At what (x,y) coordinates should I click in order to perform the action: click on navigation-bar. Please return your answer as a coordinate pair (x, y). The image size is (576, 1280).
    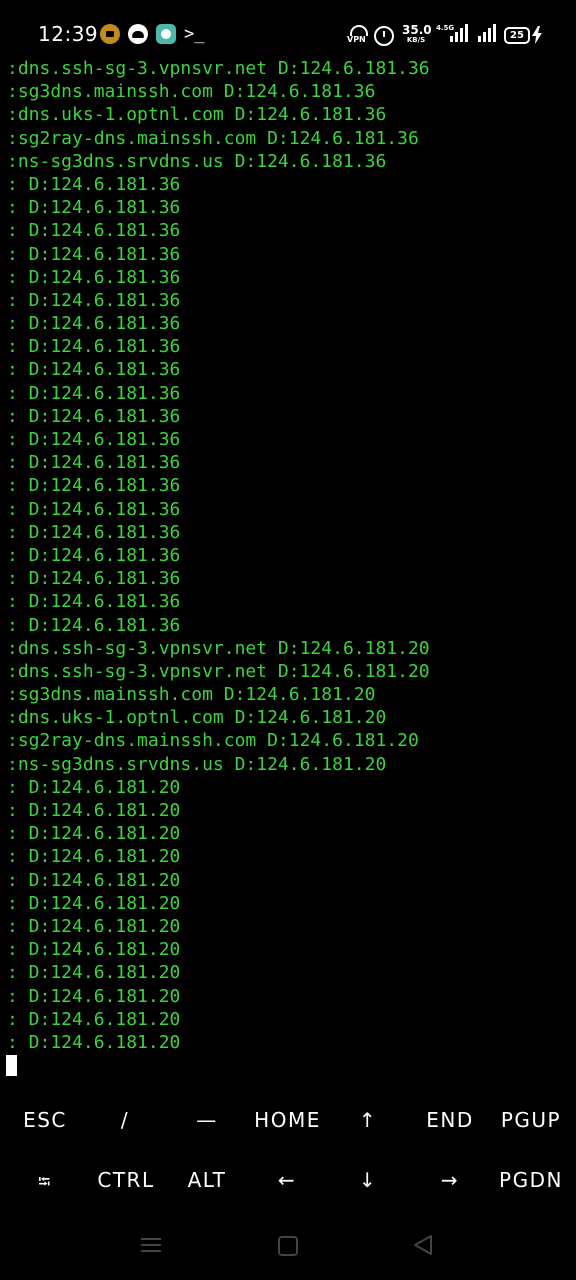
    Looking at the image, I should click on (288, 1250).